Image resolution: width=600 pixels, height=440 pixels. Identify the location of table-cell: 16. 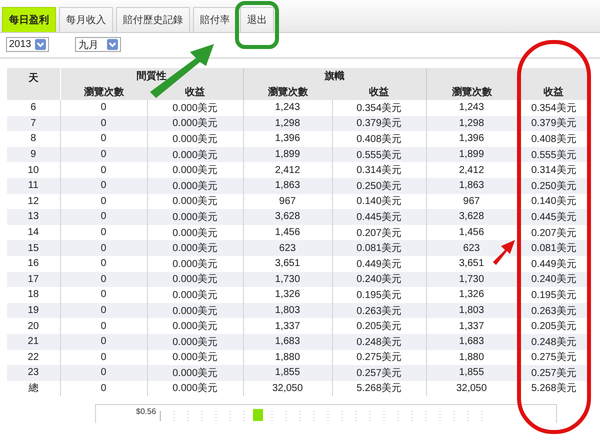
(33, 264).